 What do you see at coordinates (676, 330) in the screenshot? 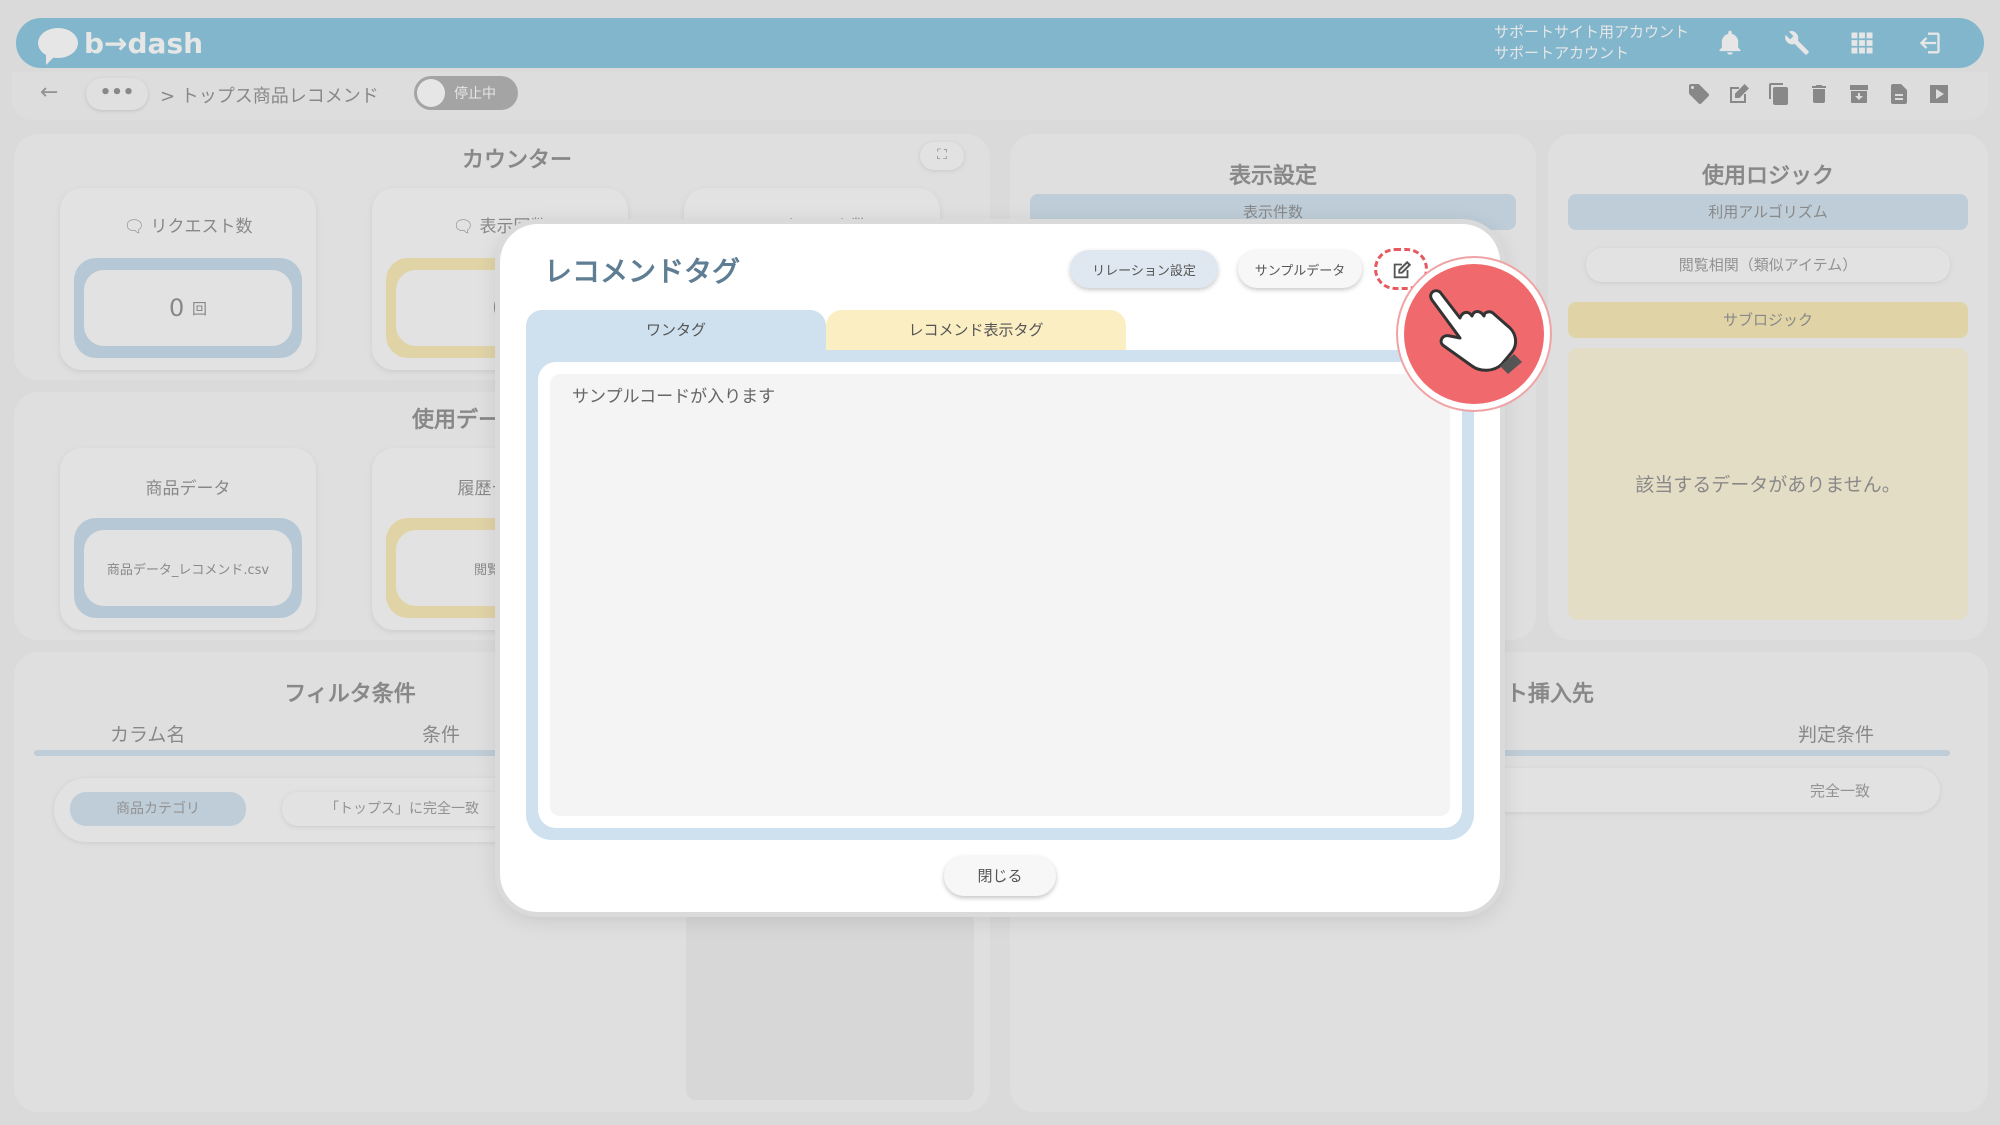
I see `tab-one-tag: ワンタグ` at bounding box center [676, 330].